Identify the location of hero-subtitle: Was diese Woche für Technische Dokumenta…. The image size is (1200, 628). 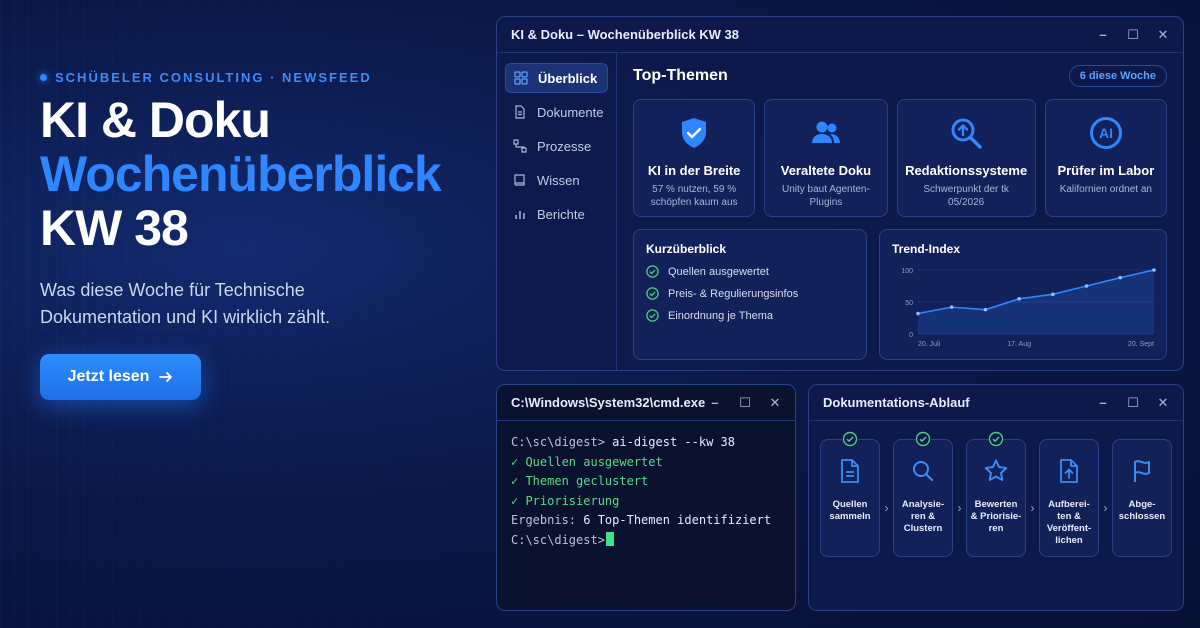
(185, 303).